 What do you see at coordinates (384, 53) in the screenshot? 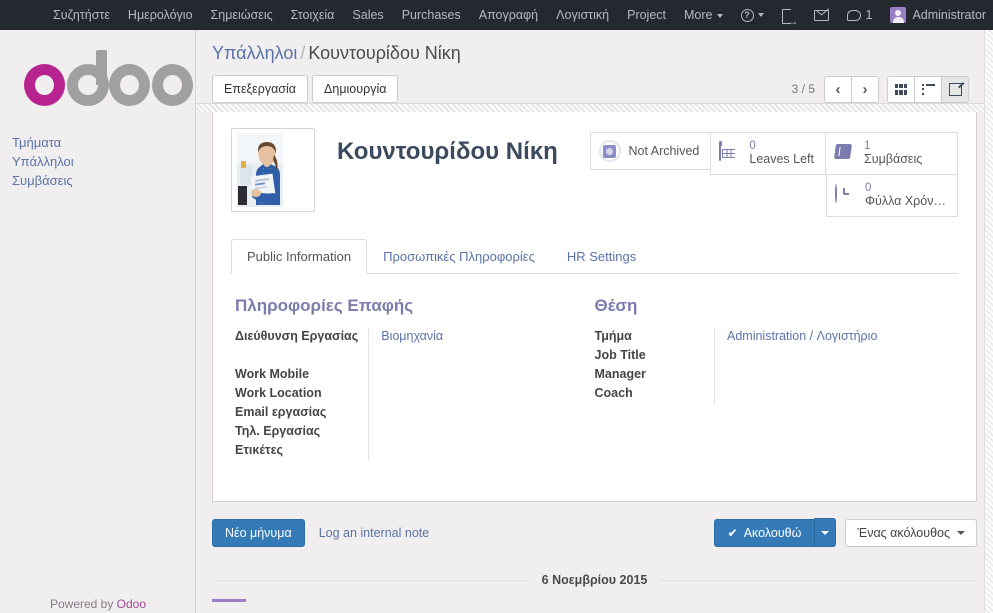
I see `breadcrumb-current: Κουντουρίδου Νίκη` at bounding box center [384, 53].